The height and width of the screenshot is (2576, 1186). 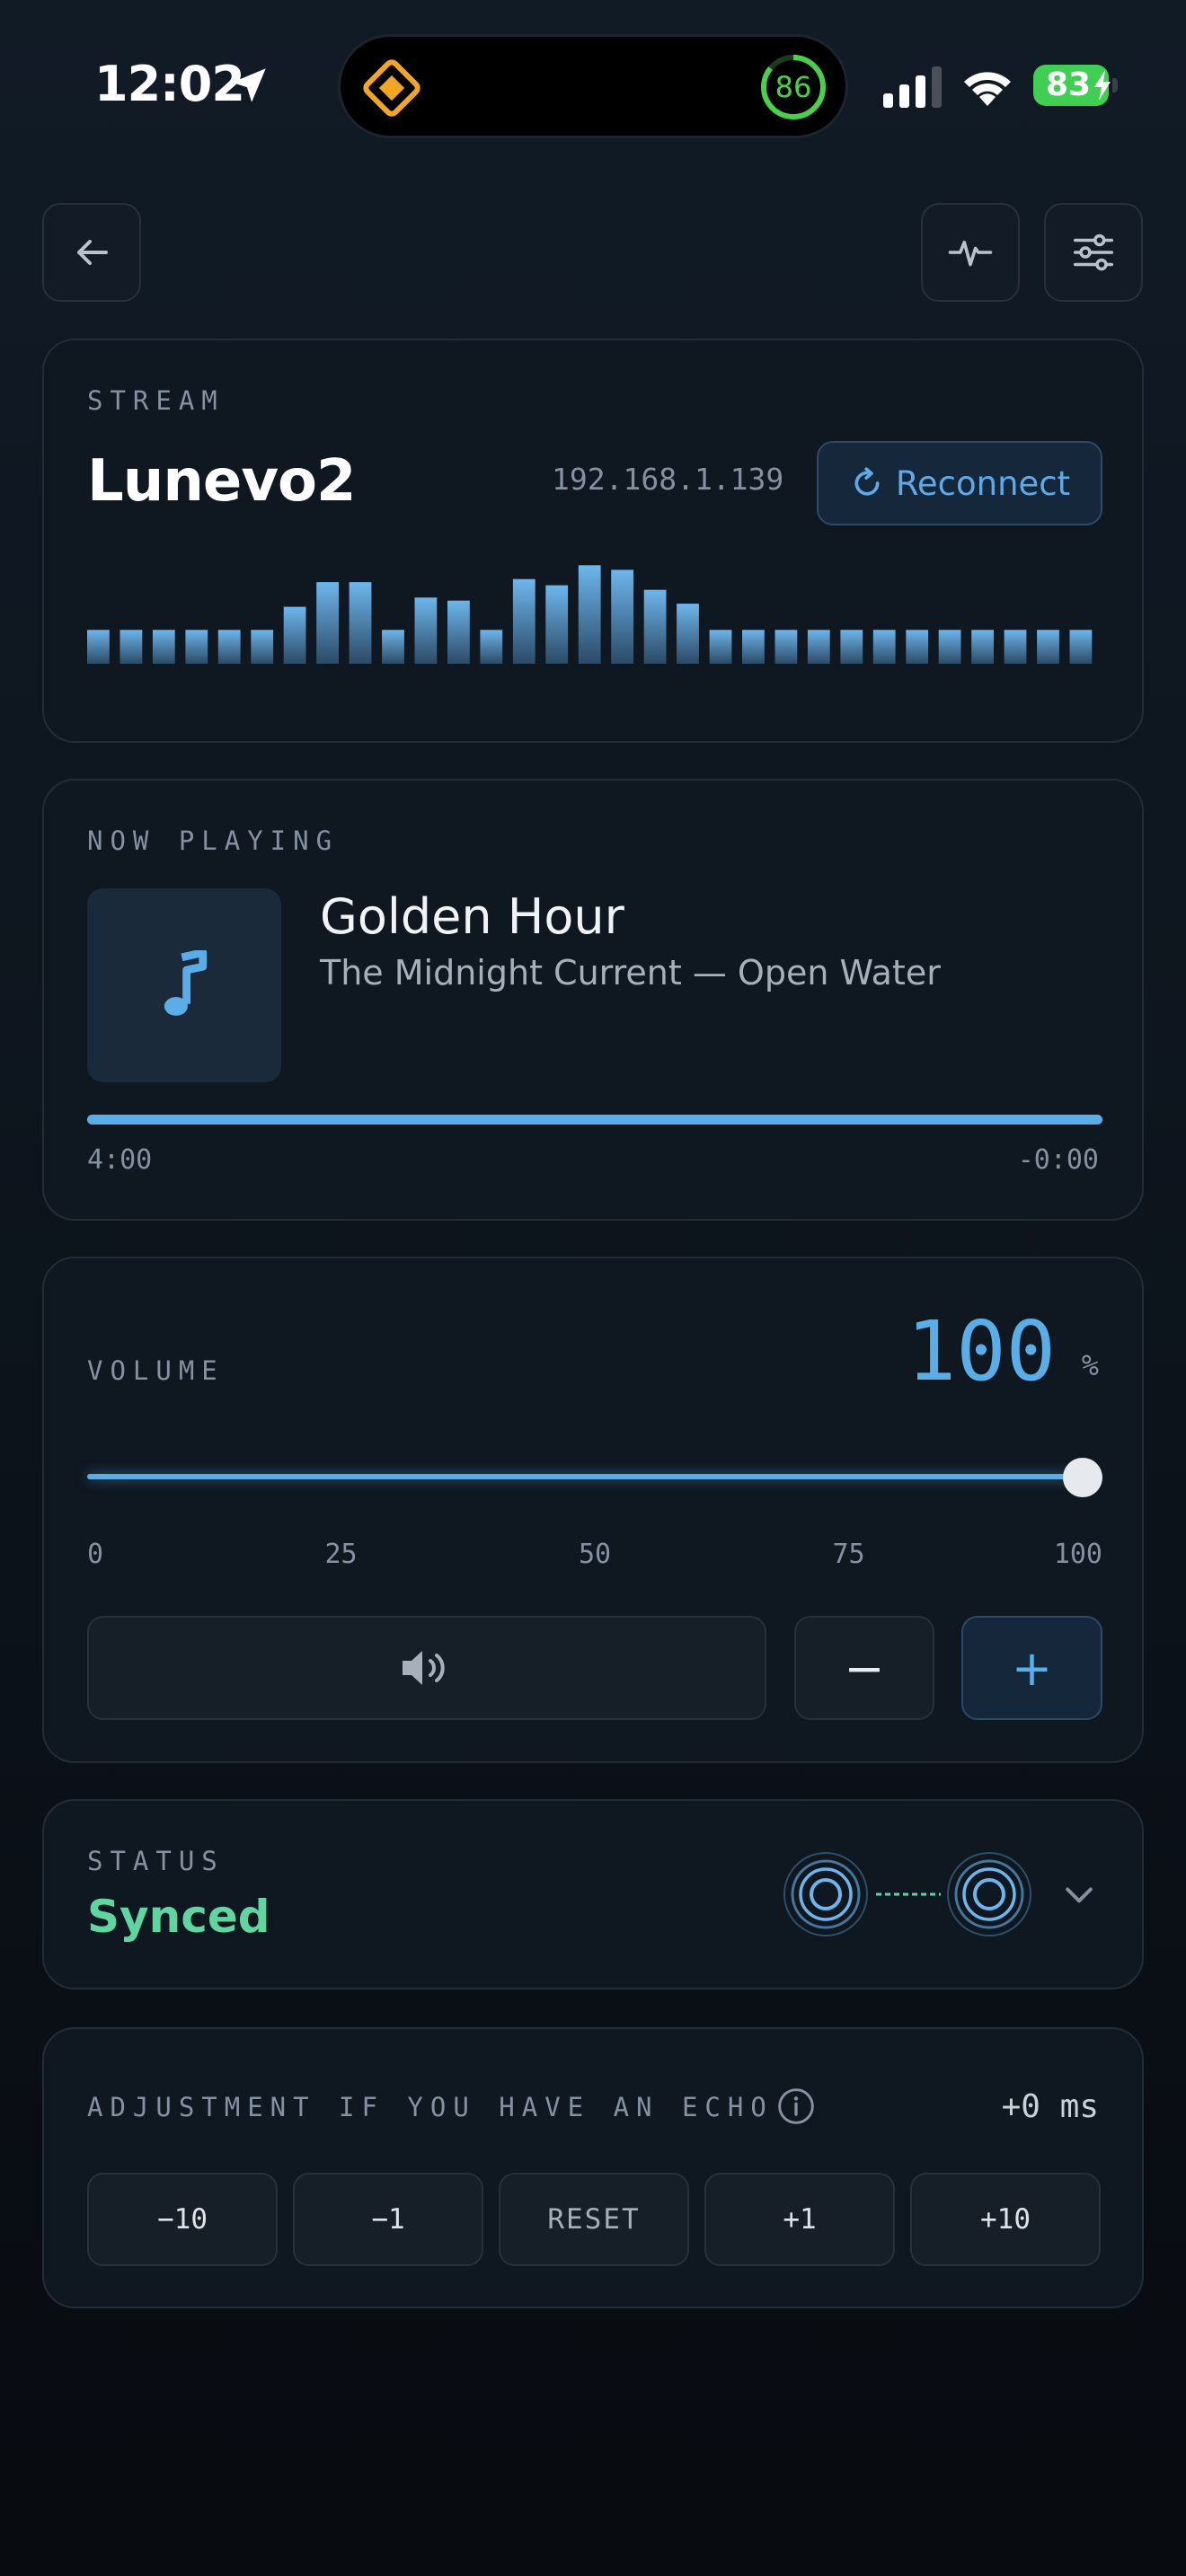 What do you see at coordinates (585, 1476) in the screenshot?
I see `volume-slider-fill` at bounding box center [585, 1476].